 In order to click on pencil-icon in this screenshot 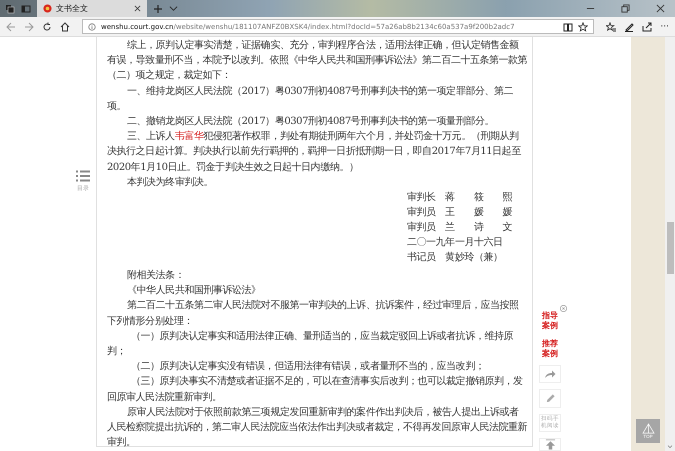, I will do `click(550, 398)`.